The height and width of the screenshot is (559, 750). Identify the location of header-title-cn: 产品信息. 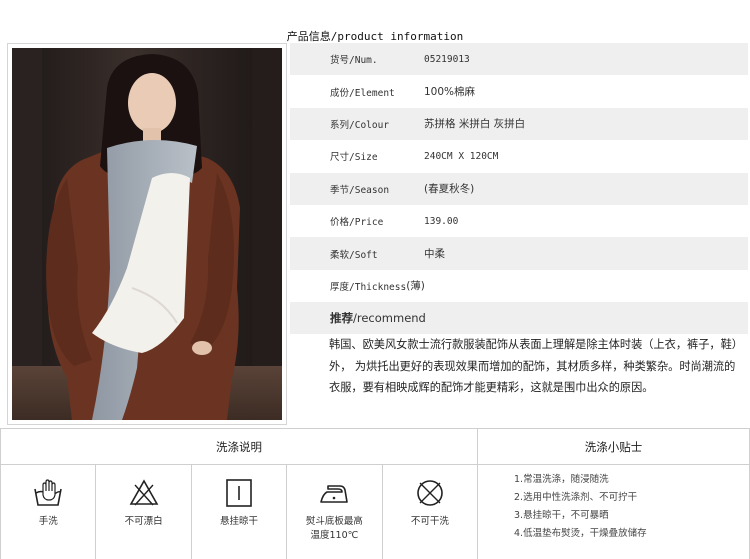
(308, 36).